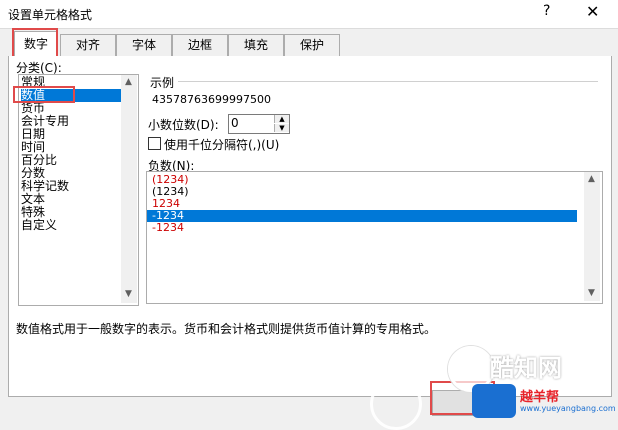  I want to click on tab-protection: 保护, so click(312, 45).